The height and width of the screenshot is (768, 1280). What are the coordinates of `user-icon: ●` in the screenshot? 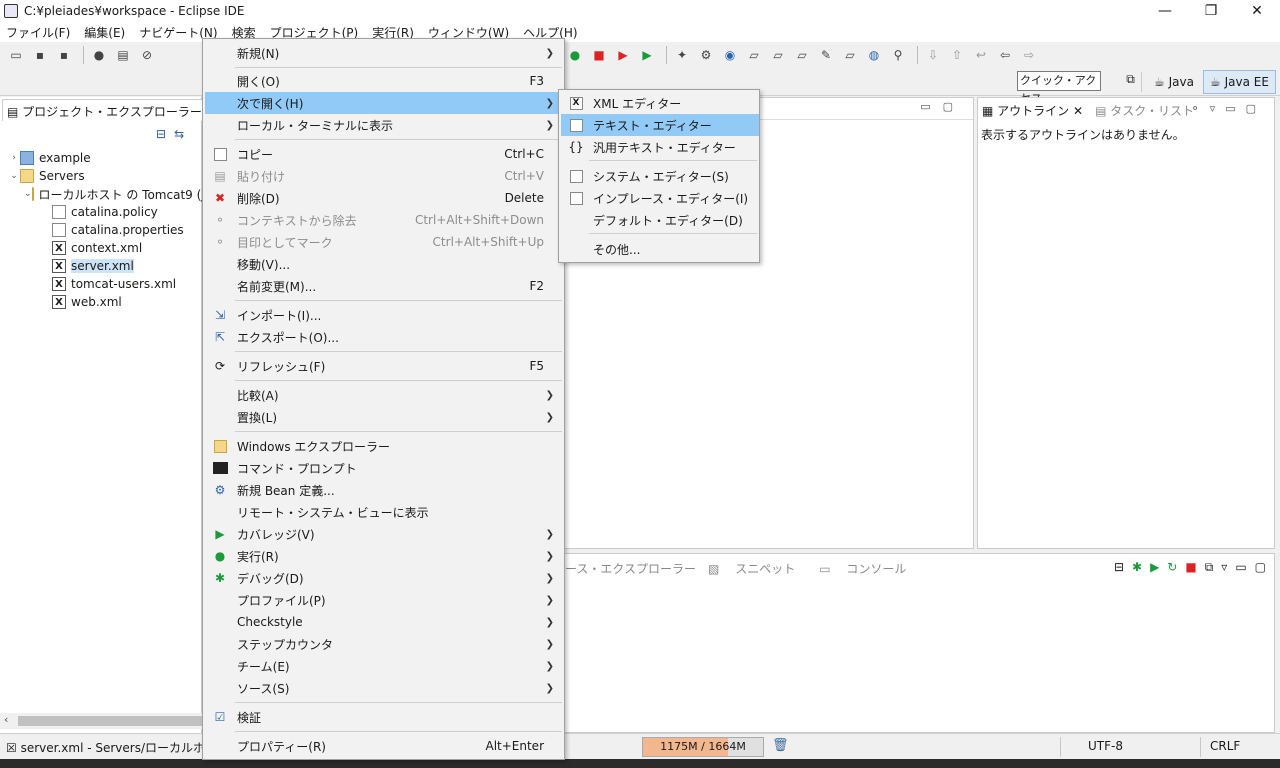 It's located at (99, 55).